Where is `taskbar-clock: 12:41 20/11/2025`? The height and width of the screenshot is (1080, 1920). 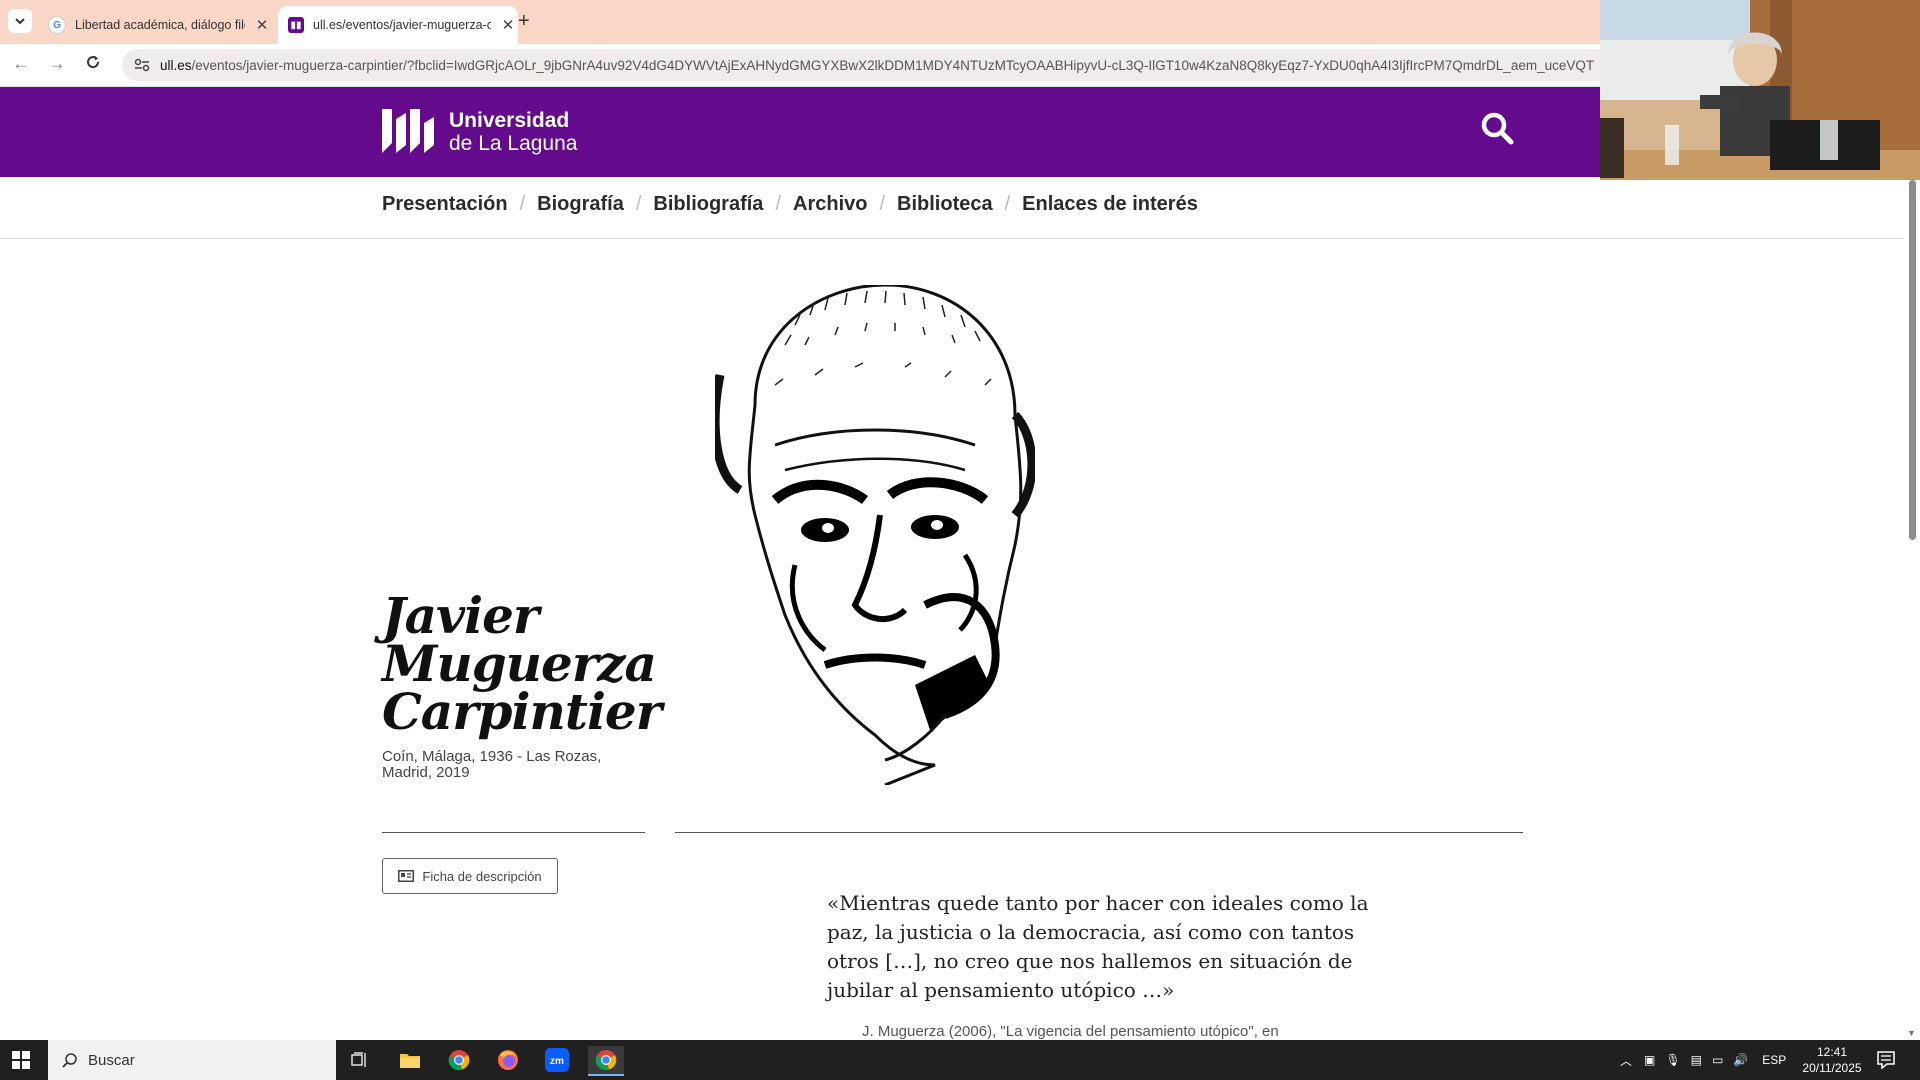
taskbar-clock: 12:41 20/11/2025 is located at coordinates (1832, 1060).